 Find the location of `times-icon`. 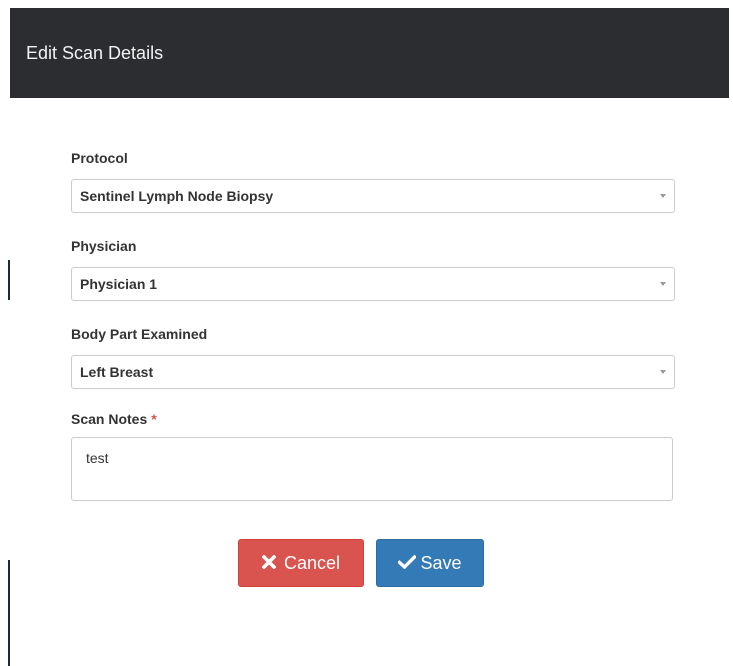

times-icon is located at coordinates (269, 563).